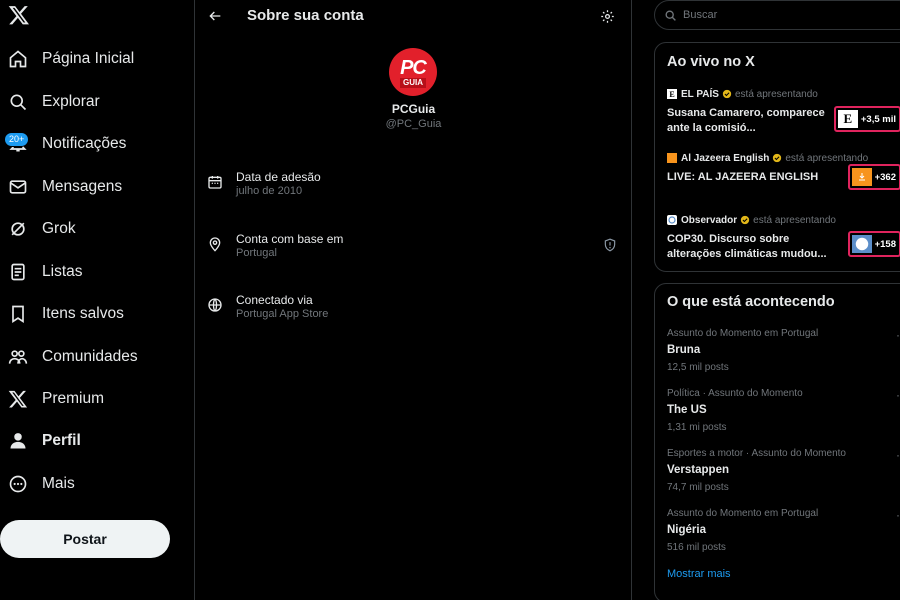 The width and height of the screenshot is (900, 600). Describe the element at coordinates (672, 94) in the screenshot. I see `el-pais-logo-icon: E` at that location.